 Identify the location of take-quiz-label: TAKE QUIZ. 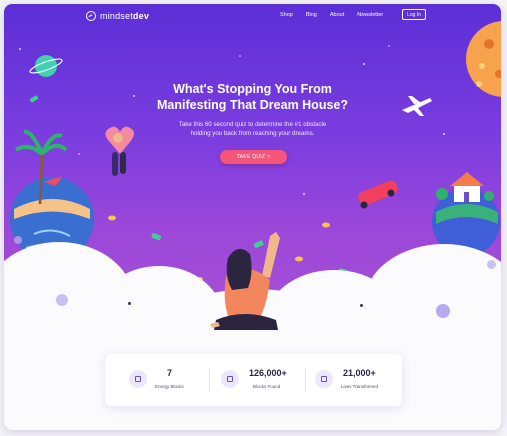
(251, 157).